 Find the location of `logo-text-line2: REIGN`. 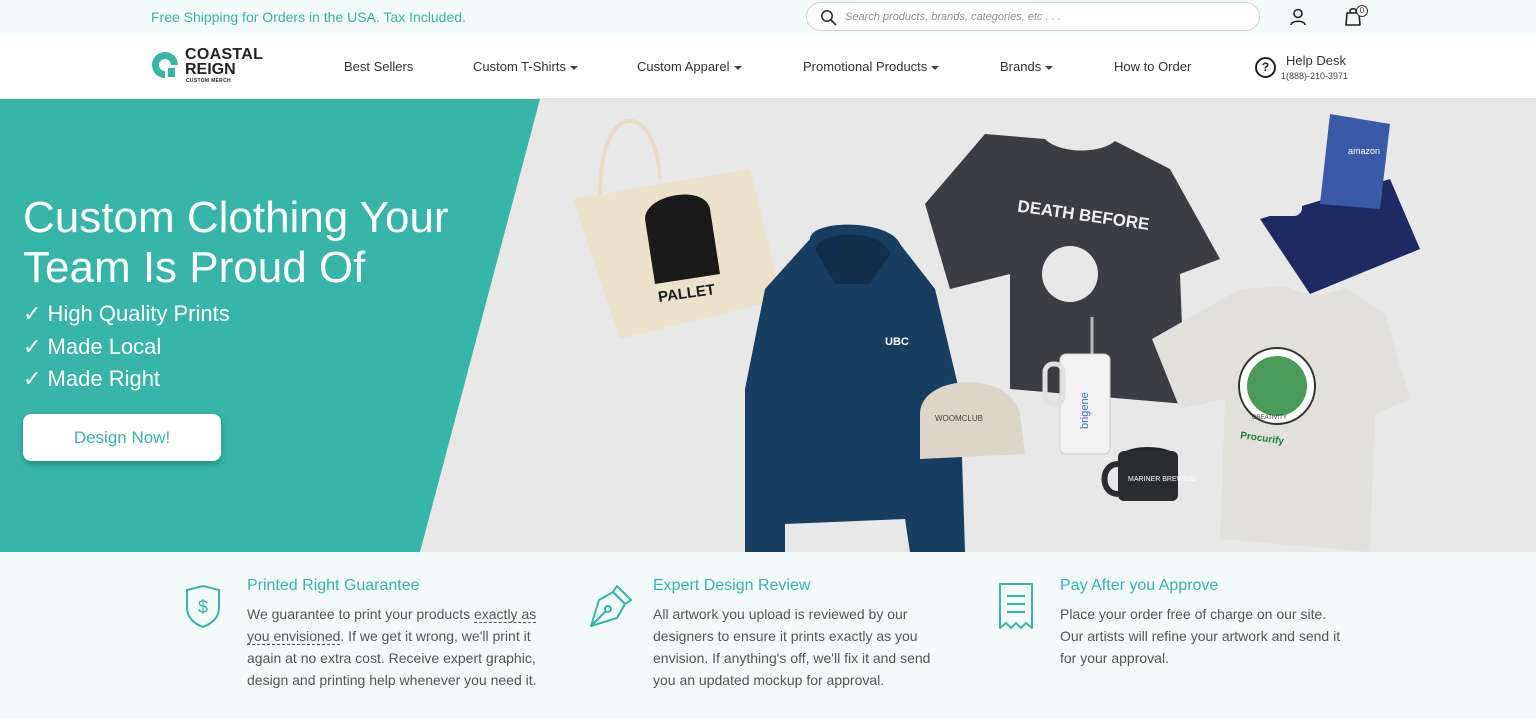

logo-text-line2: REIGN is located at coordinates (210, 69).